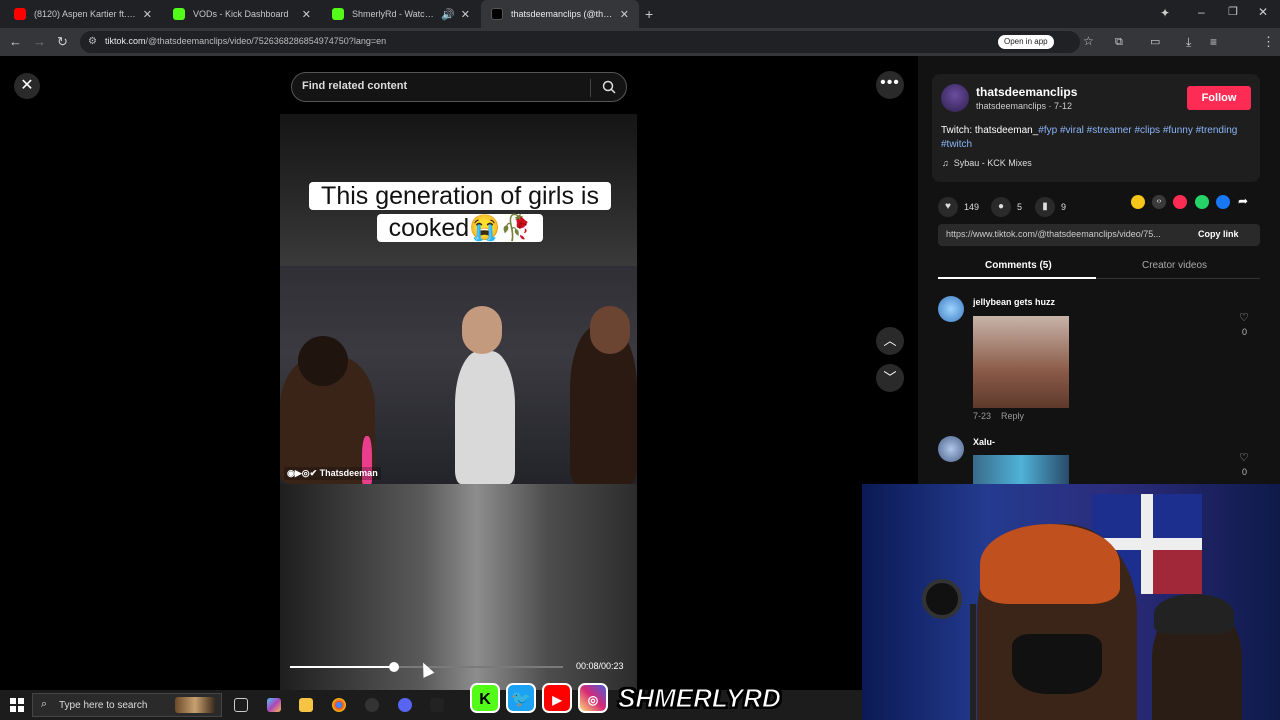  What do you see at coordinates (1188, 42) in the screenshot?
I see `download-icon: ⤓` at bounding box center [1188, 42].